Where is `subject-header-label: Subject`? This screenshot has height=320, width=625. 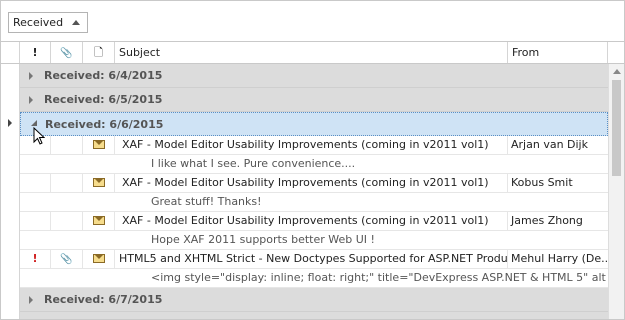 subject-header-label: Subject is located at coordinates (140, 52).